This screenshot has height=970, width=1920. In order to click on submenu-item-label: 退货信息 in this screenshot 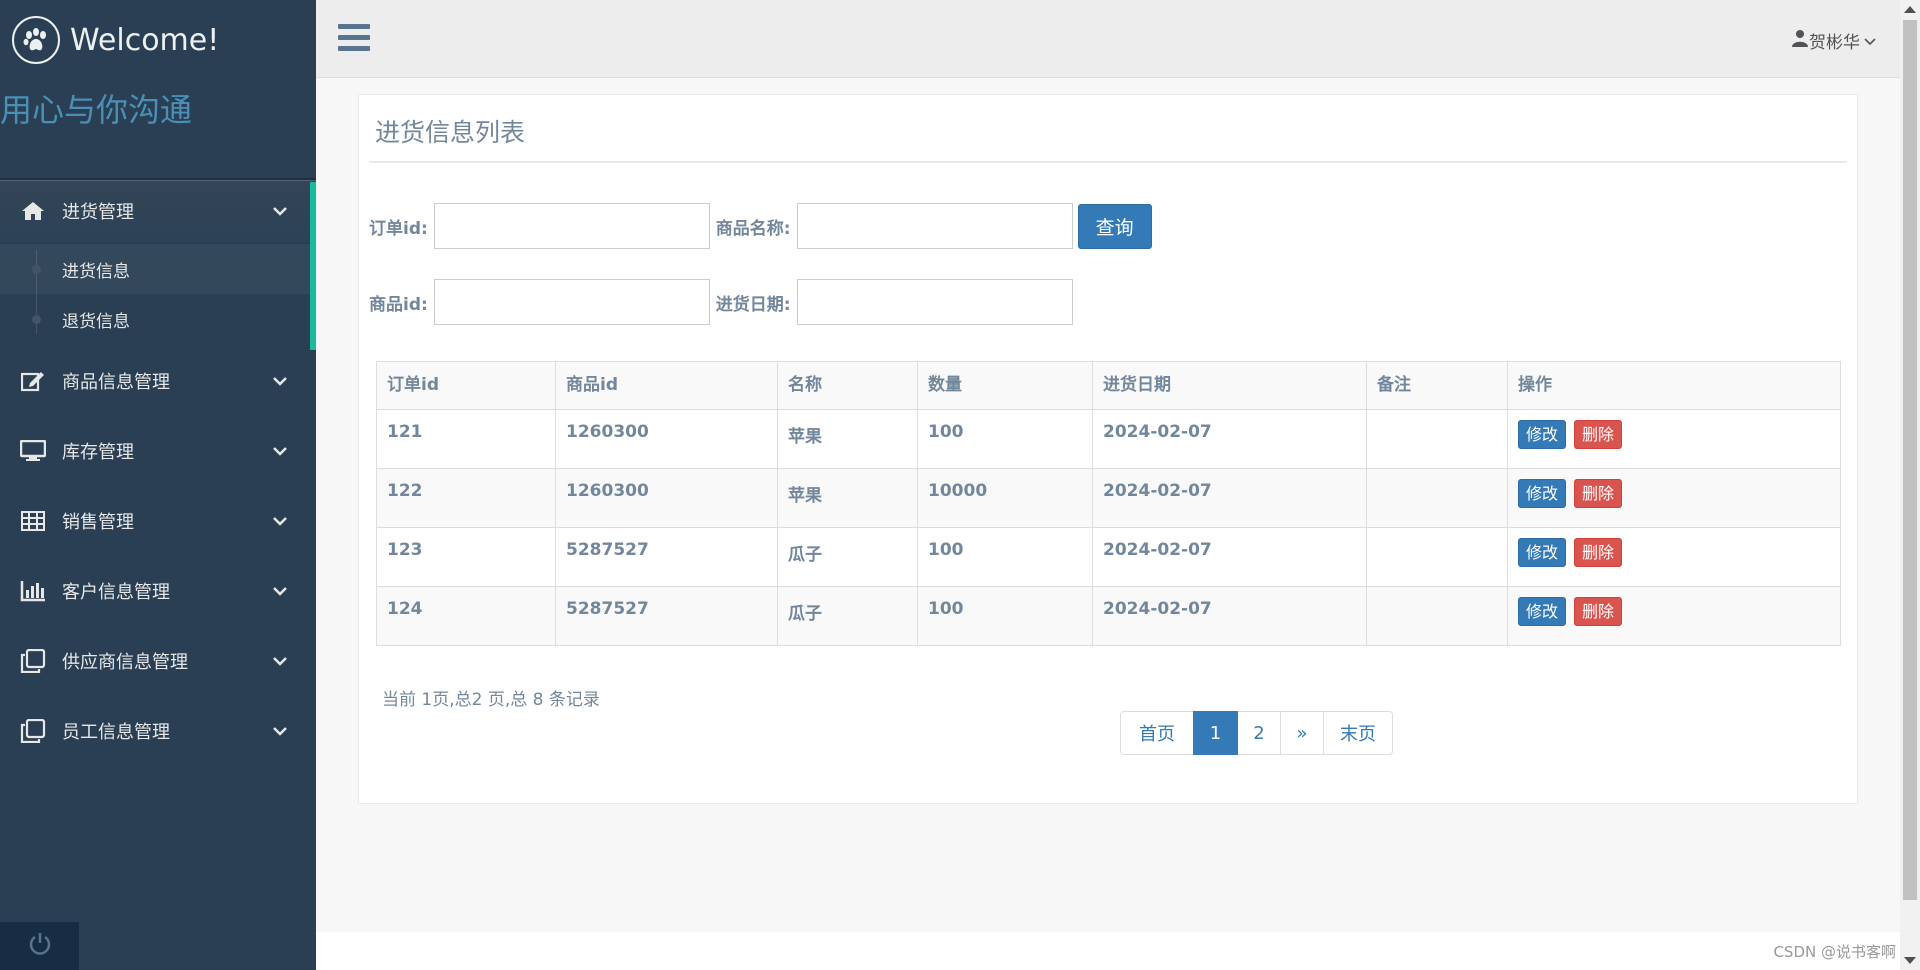, I will do `click(96, 321)`.